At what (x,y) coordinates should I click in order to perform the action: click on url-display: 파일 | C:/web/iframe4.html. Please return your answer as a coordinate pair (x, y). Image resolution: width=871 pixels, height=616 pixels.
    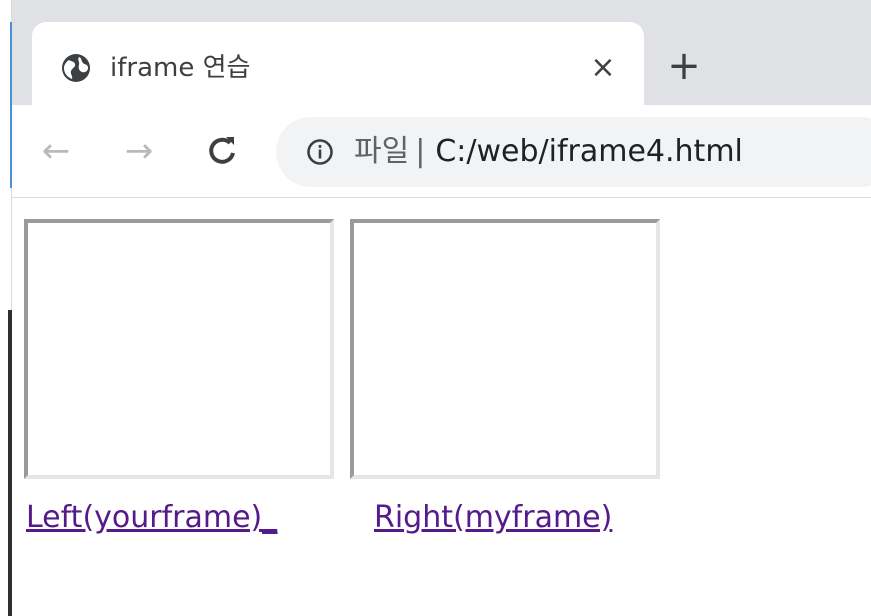
    Looking at the image, I should click on (548, 152).